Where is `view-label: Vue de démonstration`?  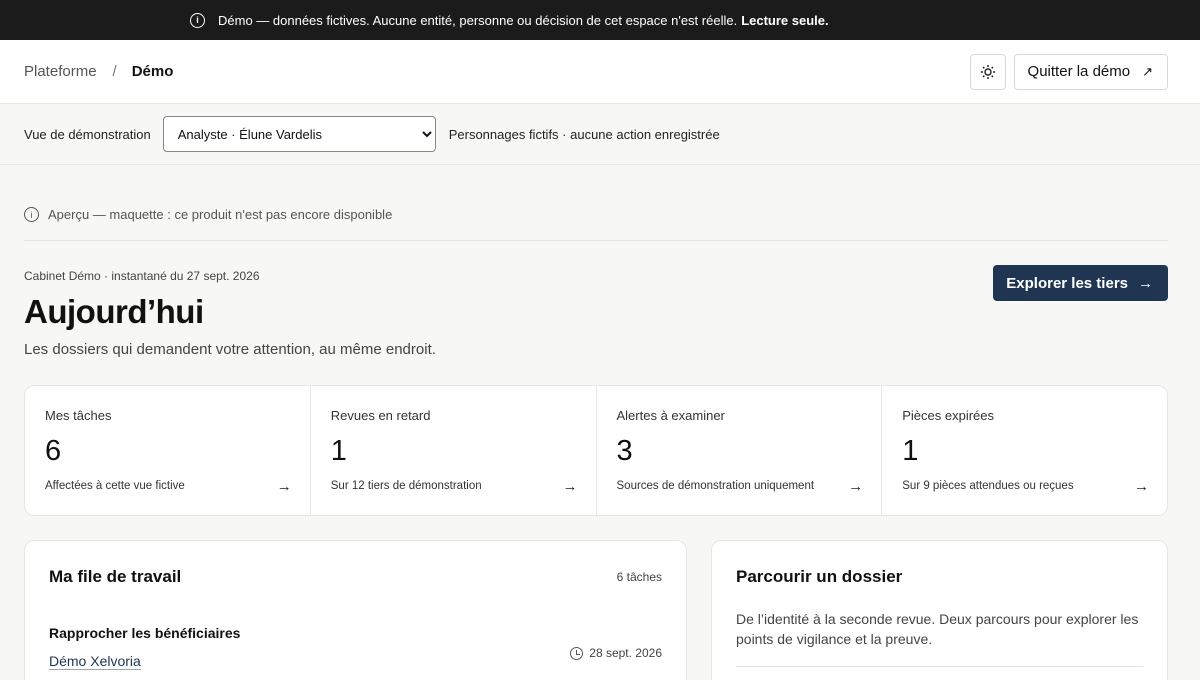
view-label: Vue de démonstration is located at coordinates (87, 134).